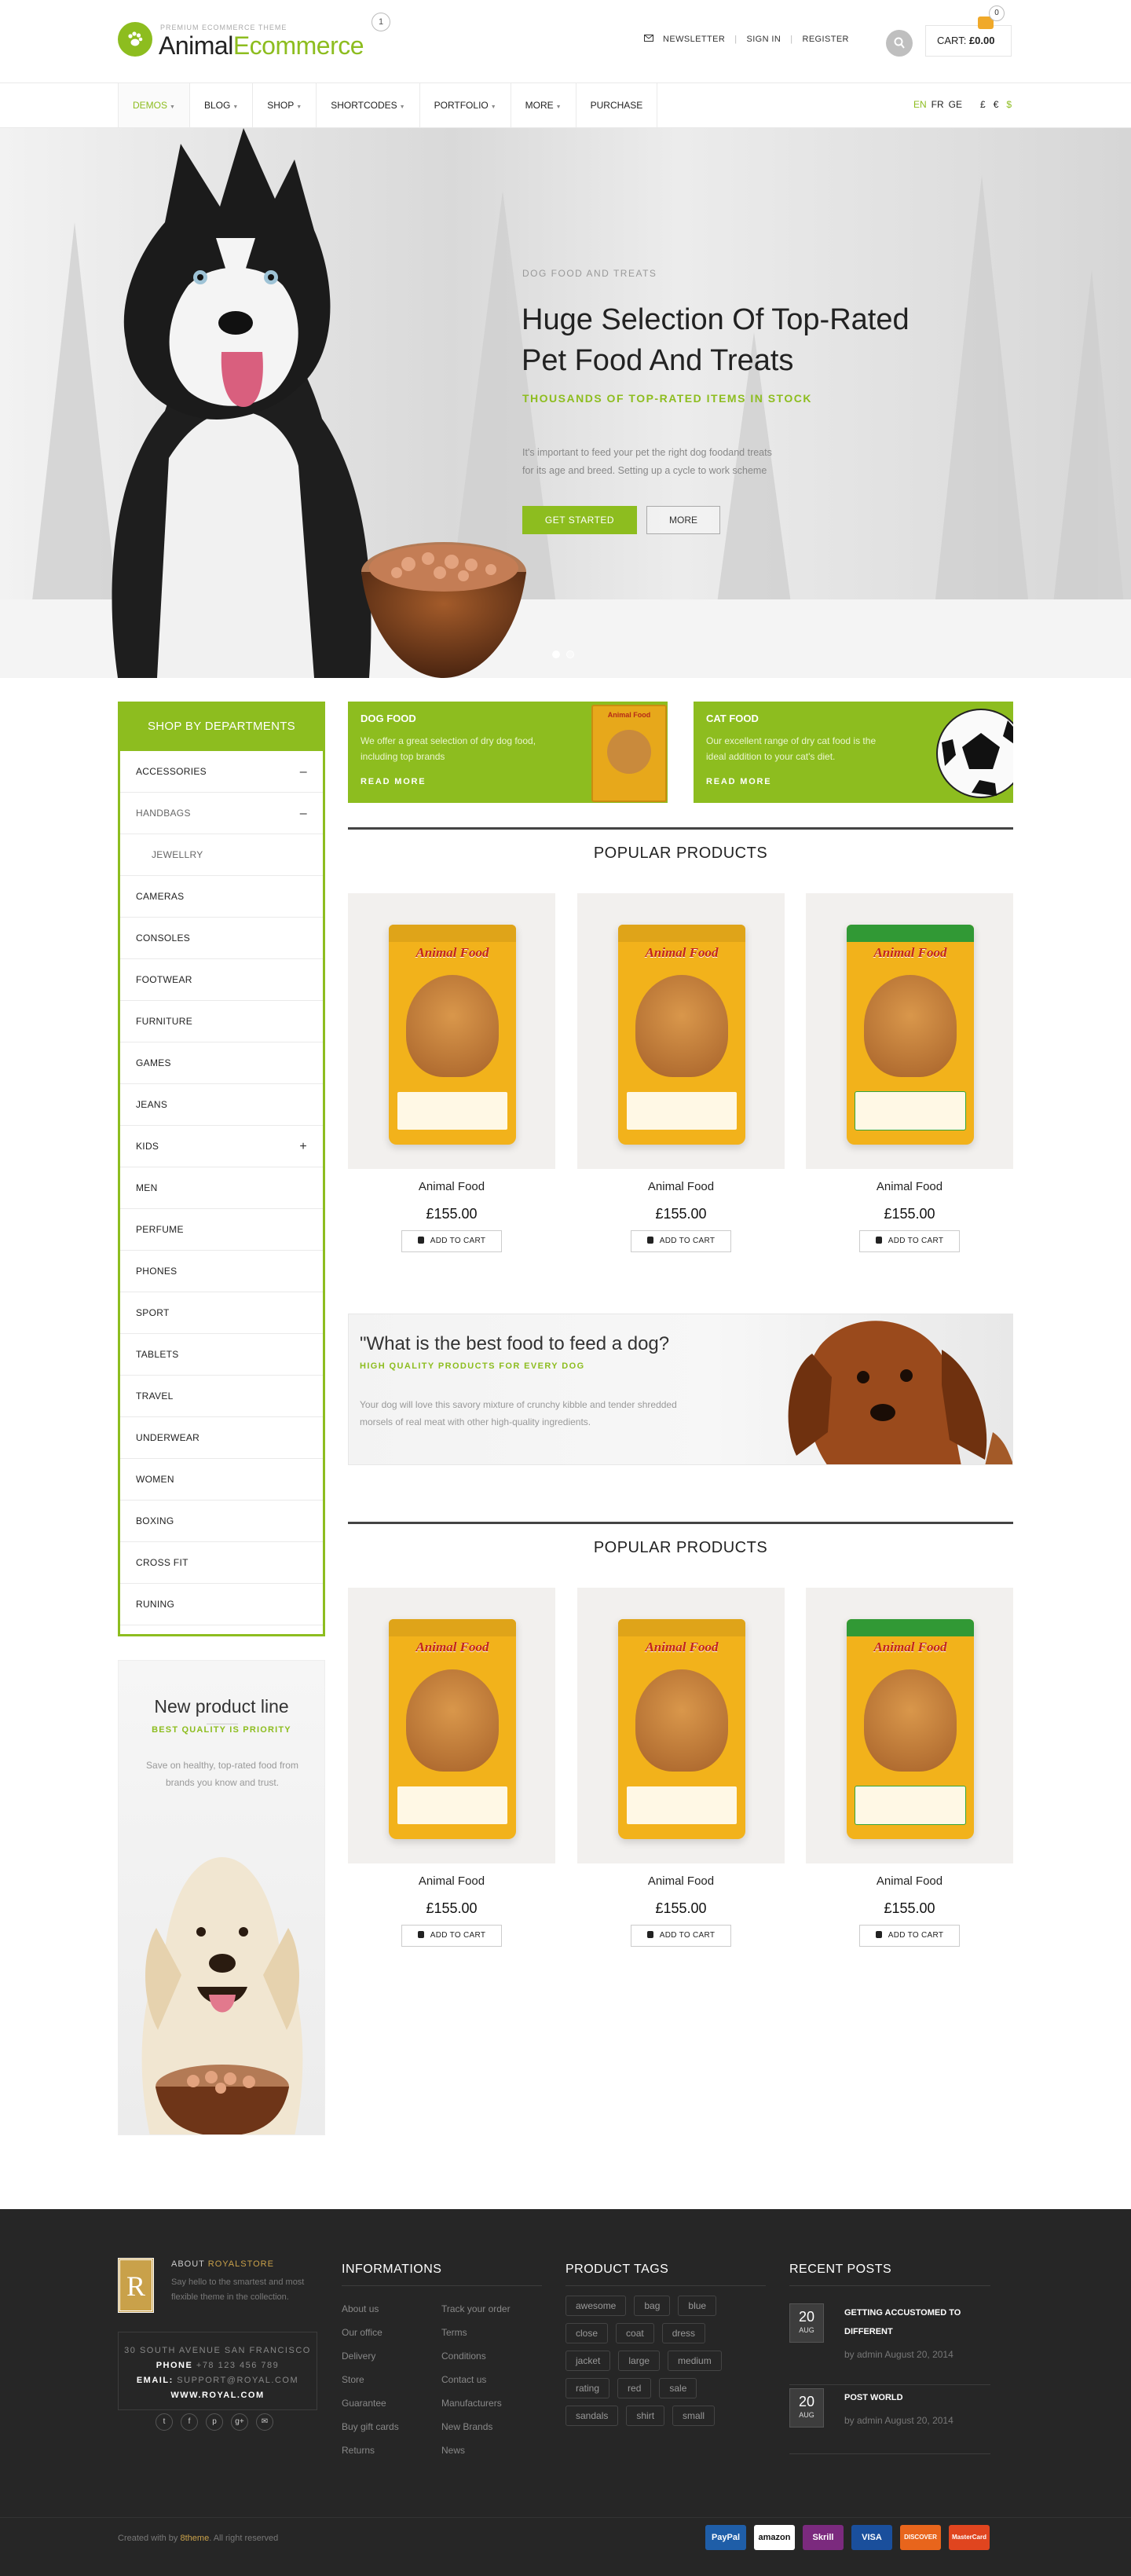 The image size is (1131, 2576). Describe the element at coordinates (303, 814) in the screenshot. I see `collapse-icon: –` at that location.